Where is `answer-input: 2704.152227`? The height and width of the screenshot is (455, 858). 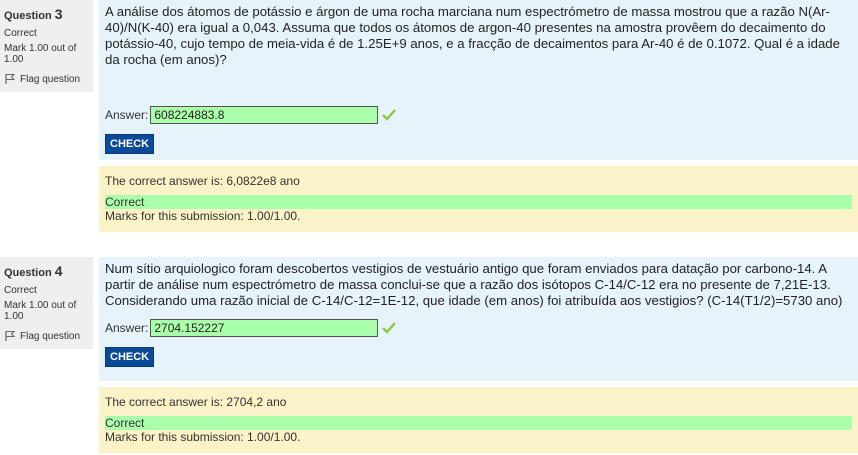
answer-input: 2704.152227 is located at coordinates (264, 328).